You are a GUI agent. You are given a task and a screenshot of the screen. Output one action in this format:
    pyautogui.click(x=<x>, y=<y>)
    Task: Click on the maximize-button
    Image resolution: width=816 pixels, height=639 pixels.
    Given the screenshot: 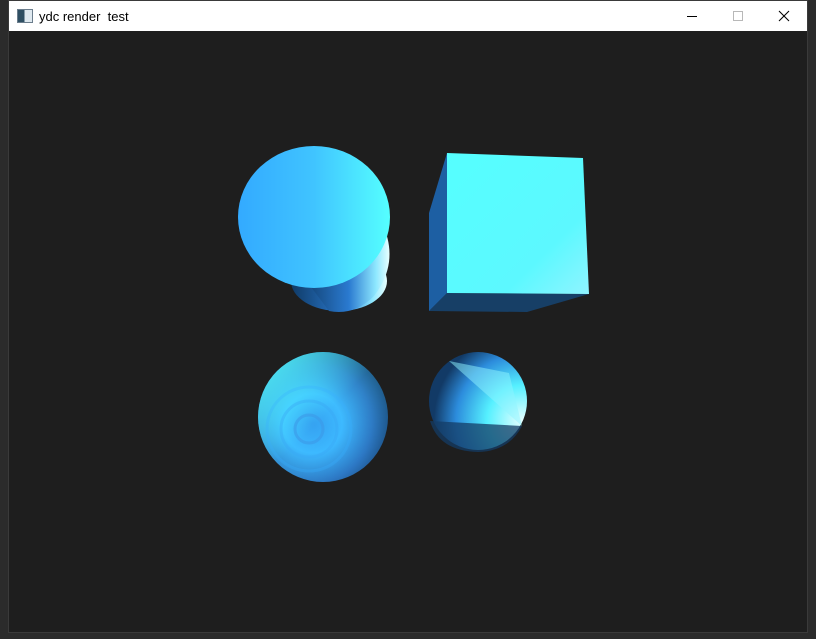 What is the action you would take?
    pyautogui.click(x=738, y=16)
    